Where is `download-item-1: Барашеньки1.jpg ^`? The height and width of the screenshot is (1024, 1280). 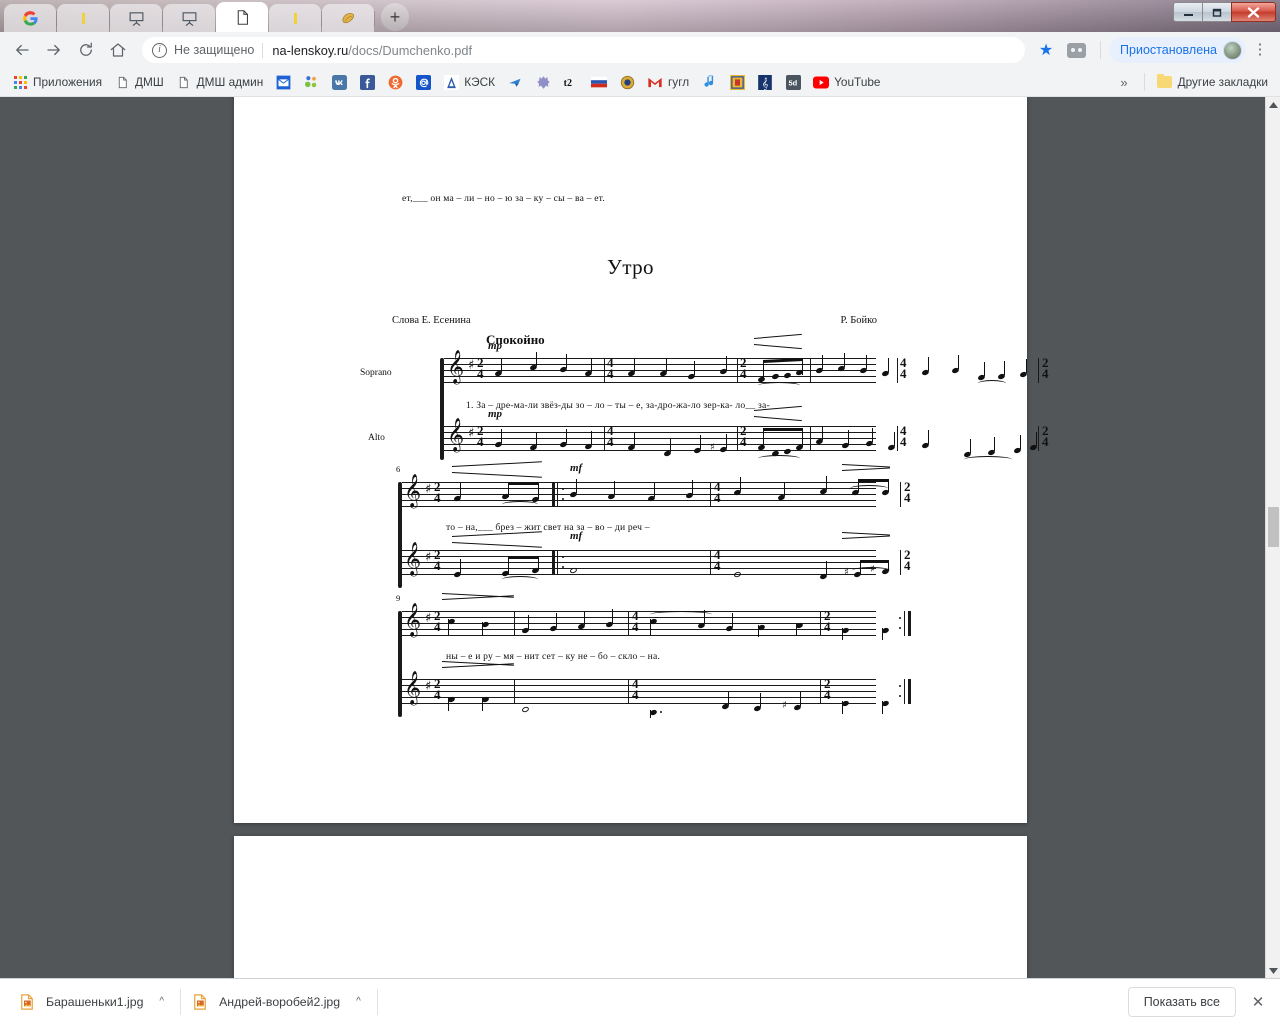 download-item-1: Барашеньки1.jpg ^ is located at coordinates (92, 1002).